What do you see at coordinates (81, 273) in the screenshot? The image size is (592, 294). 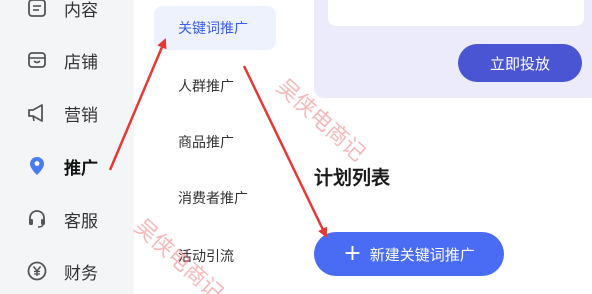 I see `nav-item-label: 财务` at bounding box center [81, 273].